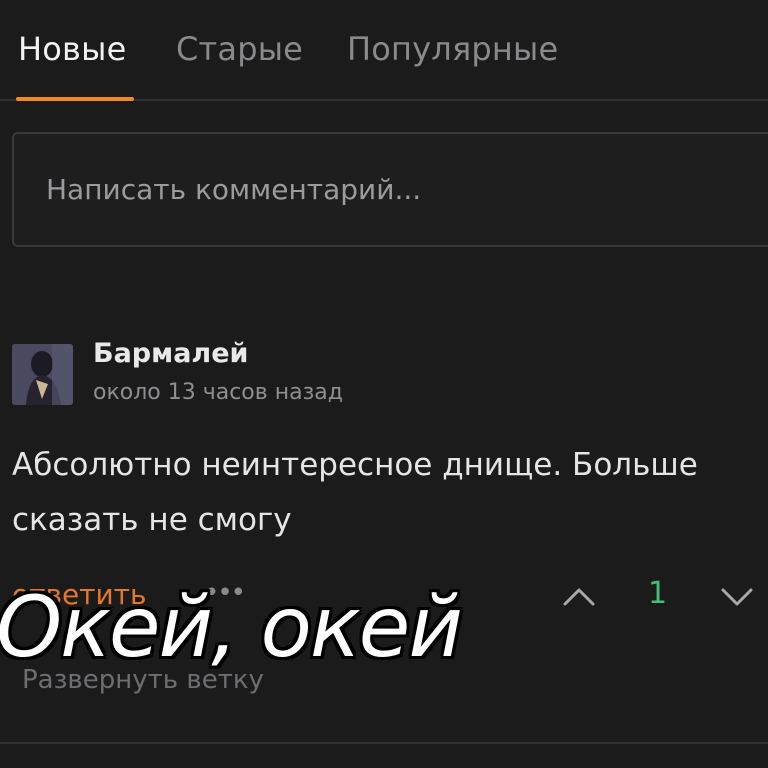 This screenshot has height=768, width=768. I want to click on overlay-caption: Окей, окей, so click(231, 627).